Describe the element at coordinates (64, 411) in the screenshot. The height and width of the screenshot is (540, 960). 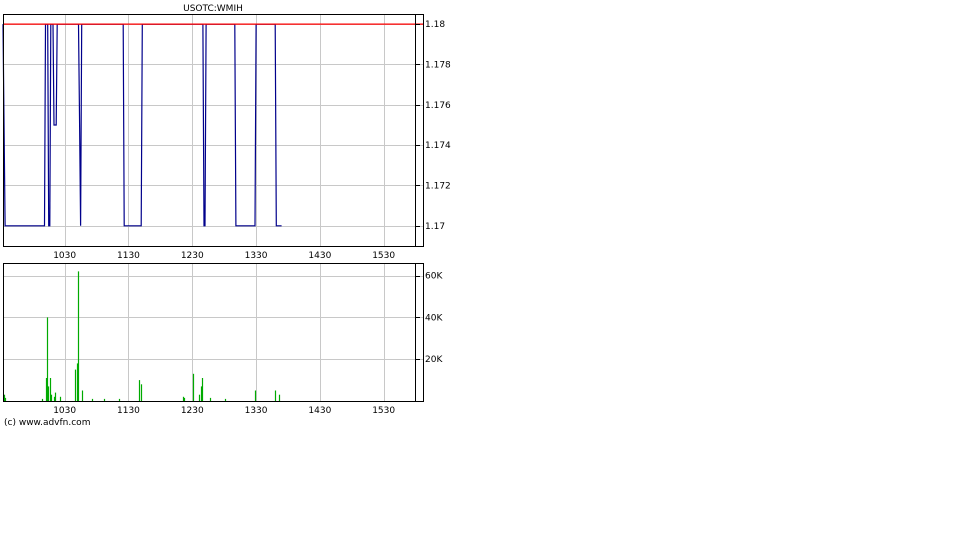
I see `volume-x-tick-label: 1030` at that location.